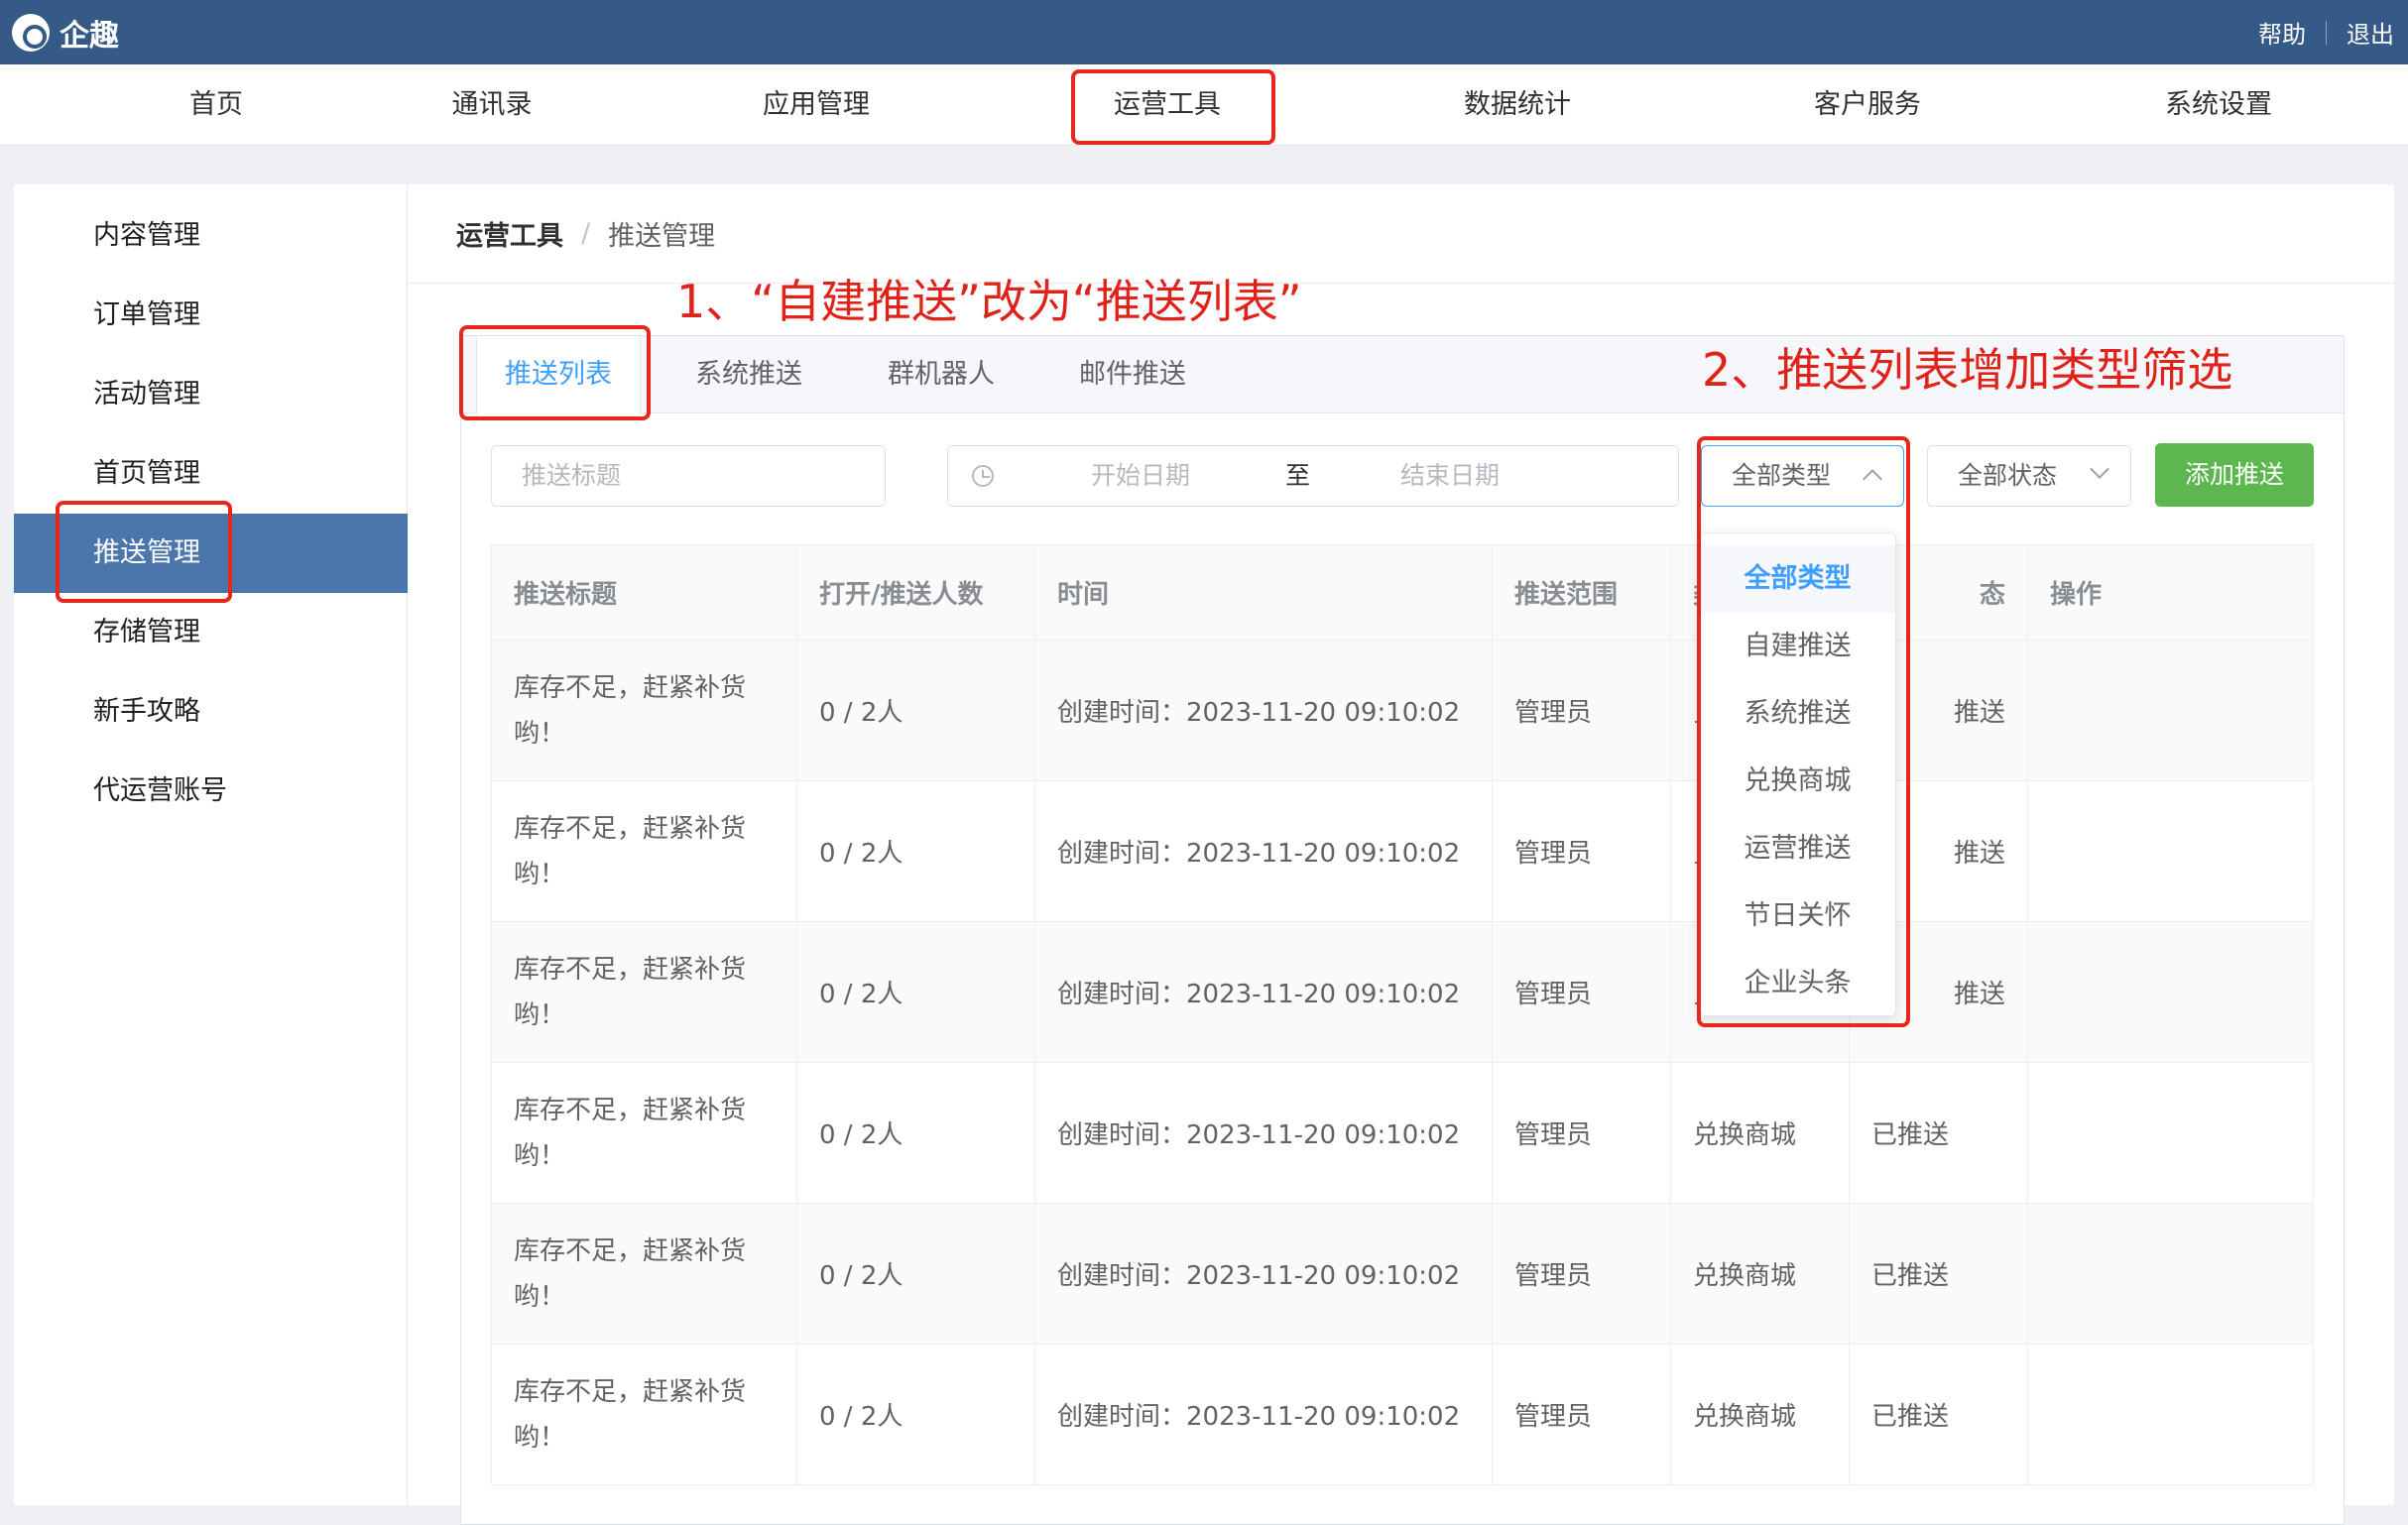 The height and width of the screenshot is (1525, 2408). What do you see at coordinates (2171, 592) in the screenshot?
I see `column-header-actions: 操作` at bounding box center [2171, 592].